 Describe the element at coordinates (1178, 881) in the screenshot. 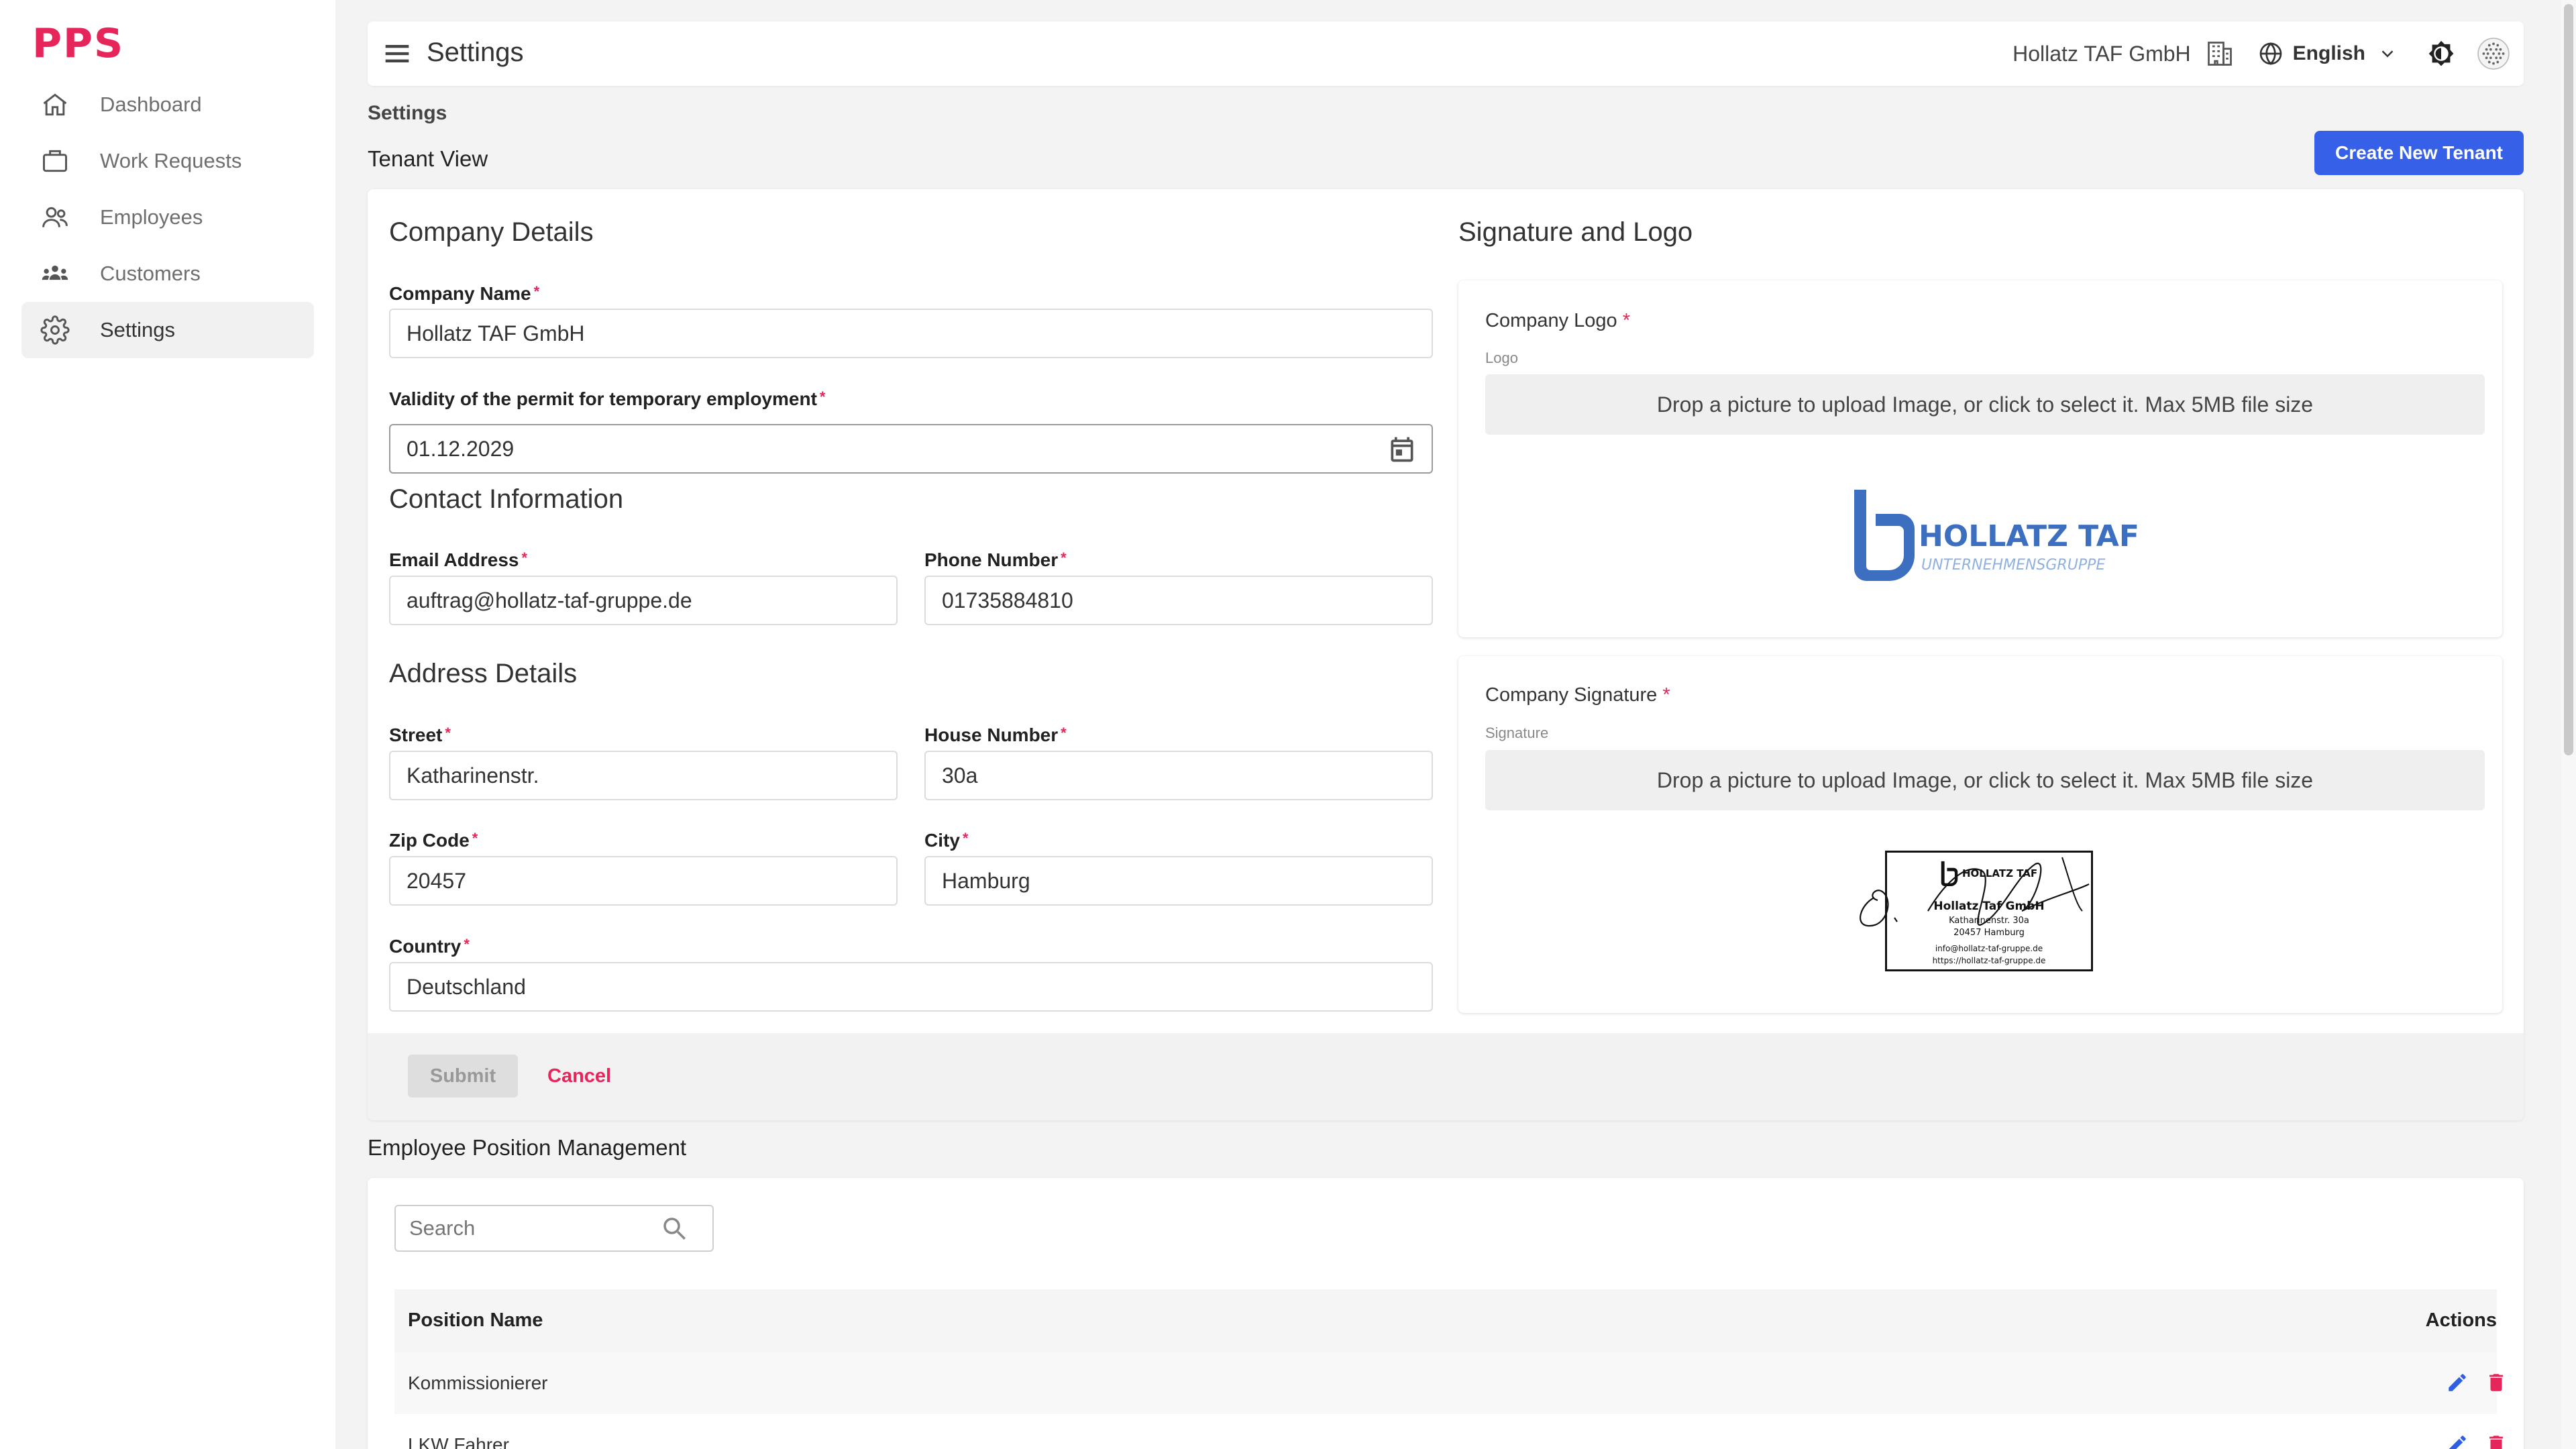

I see `city-field: Hamburg` at that location.